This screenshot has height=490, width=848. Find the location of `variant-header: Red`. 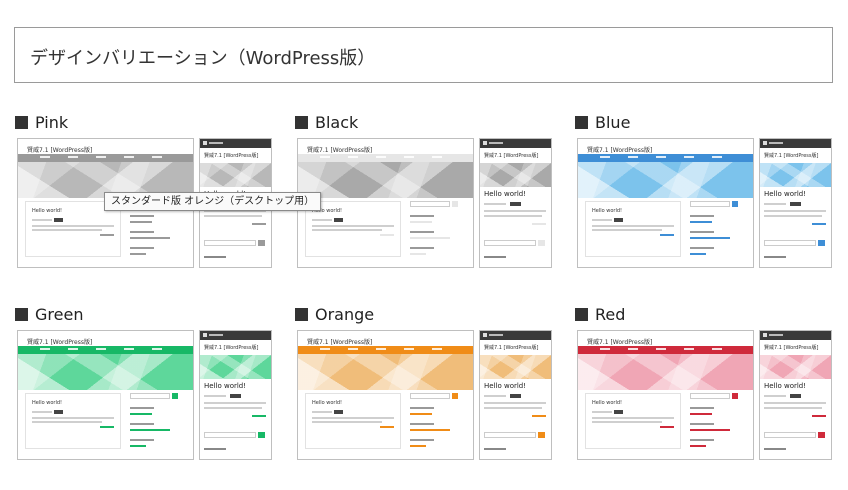

variant-header: Red is located at coordinates (600, 314).